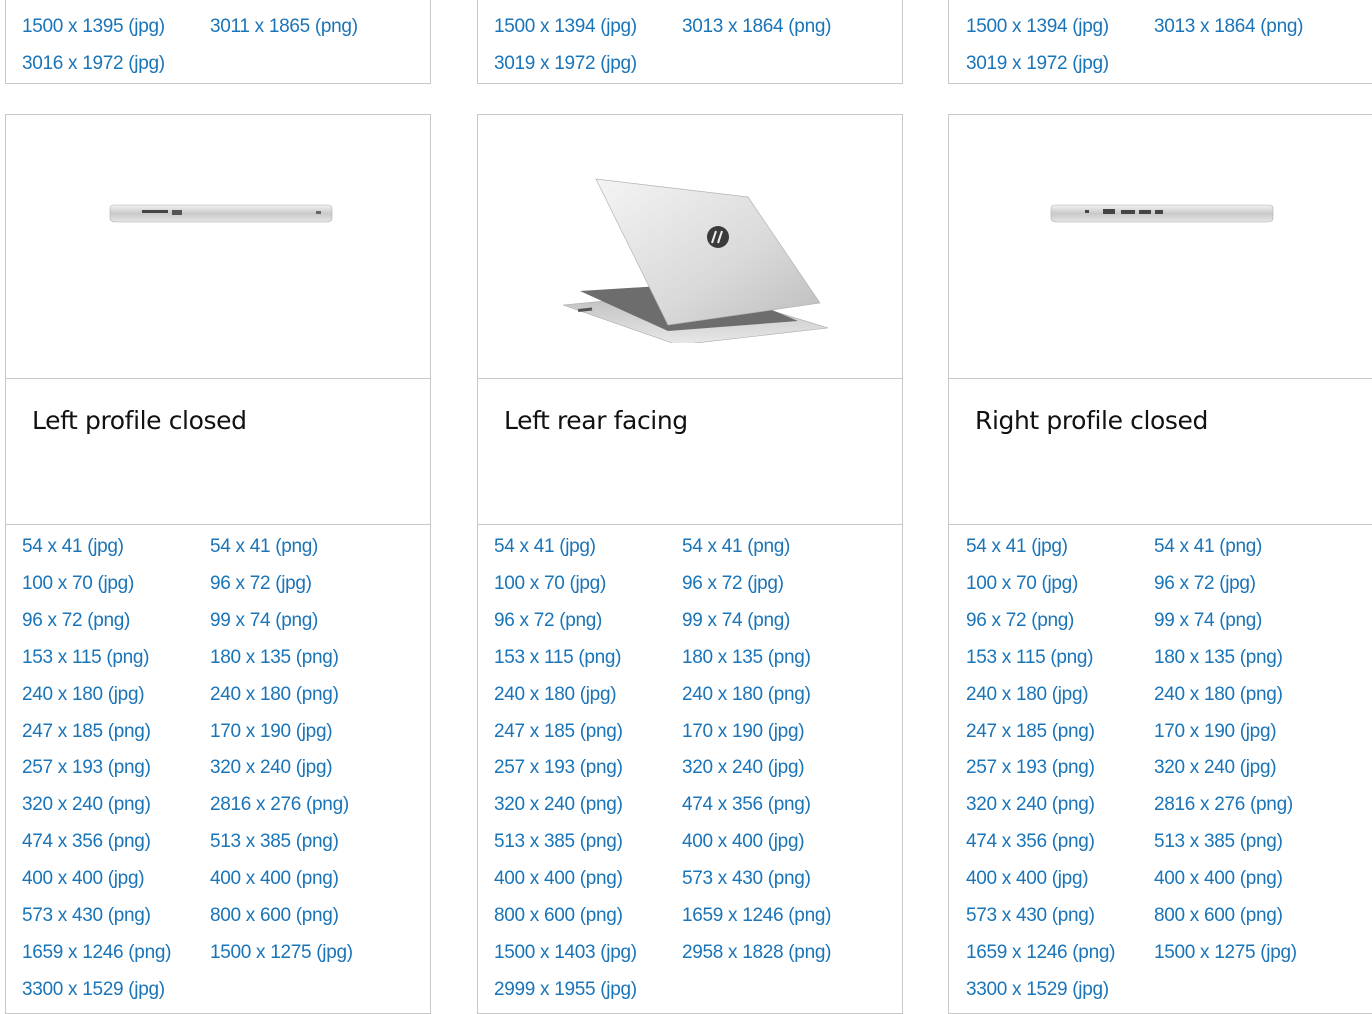 Image resolution: width=1372 pixels, height=1014 pixels. Describe the element at coordinates (1162, 215) in the screenshot. I see `laptop-right-profile-image` at that location.